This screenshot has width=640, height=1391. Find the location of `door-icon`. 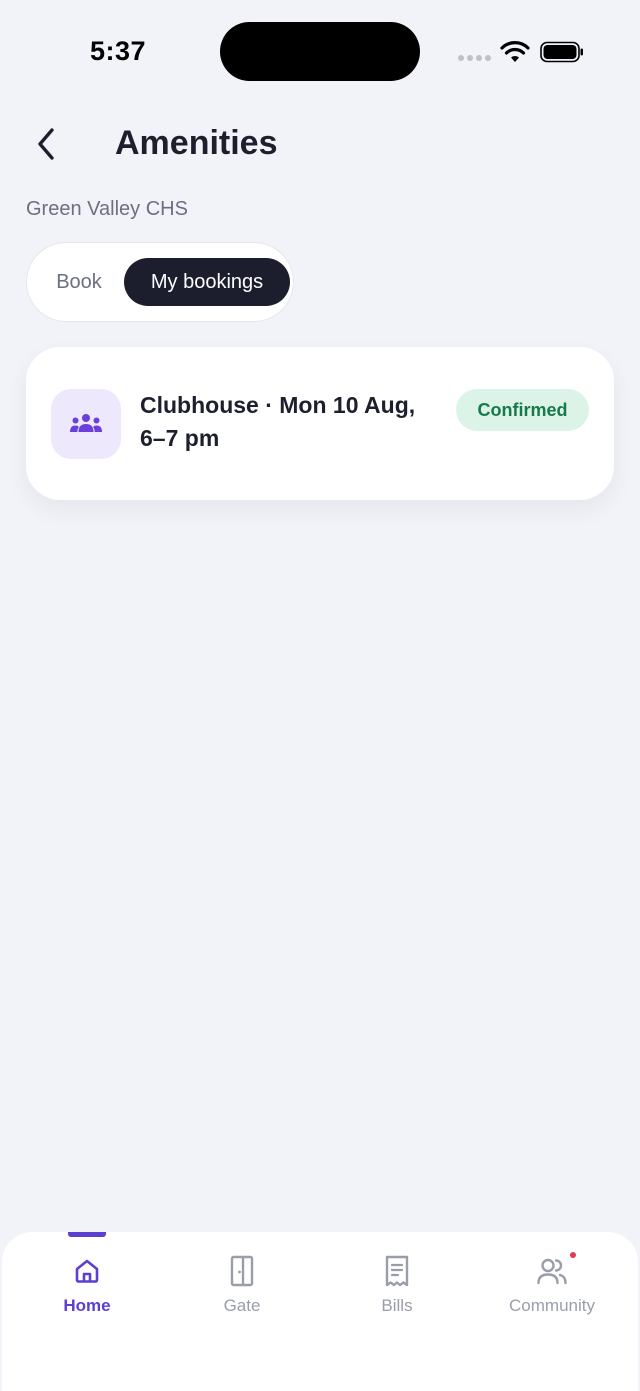

door-icon is located at coordinates (242, 1271).